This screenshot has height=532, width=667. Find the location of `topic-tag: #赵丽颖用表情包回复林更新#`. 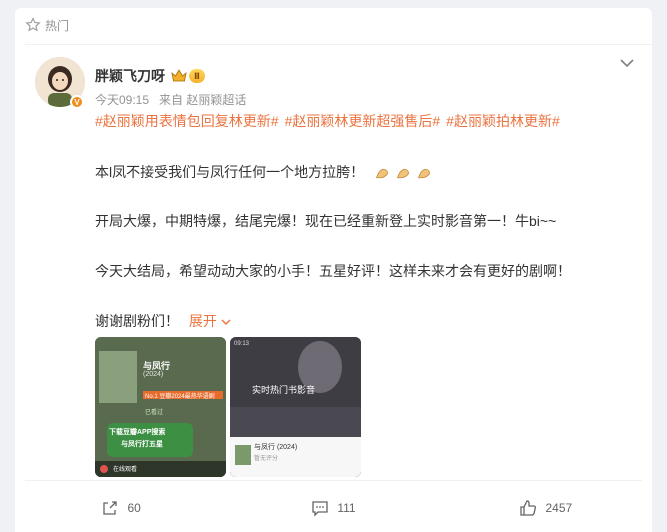

topic-tag: #赵丽颖用表情包回复林更新# is located at coordinates (187, 121).